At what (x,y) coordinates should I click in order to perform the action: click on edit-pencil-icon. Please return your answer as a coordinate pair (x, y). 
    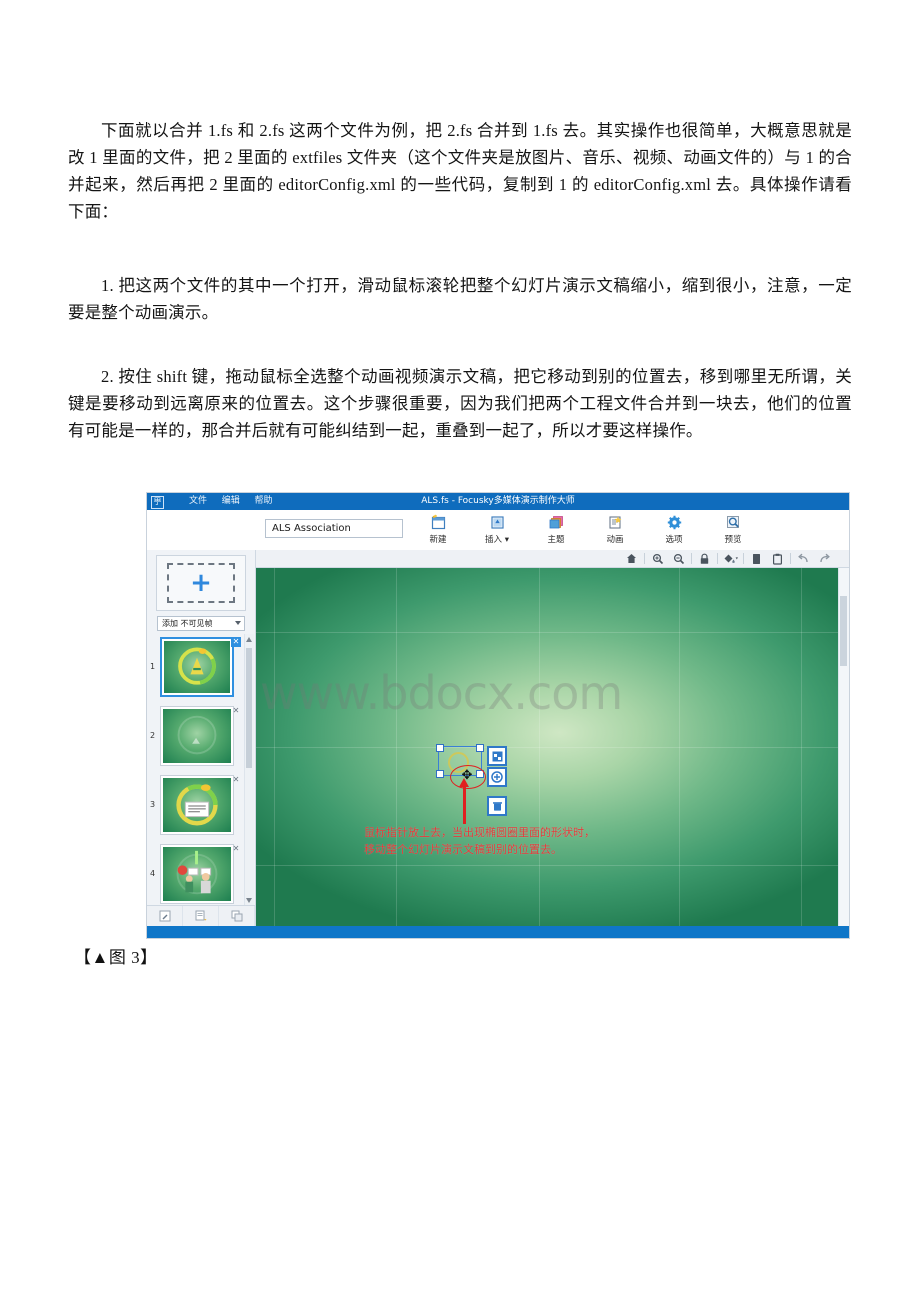
    Looking at the image, I should click on (164, 916).